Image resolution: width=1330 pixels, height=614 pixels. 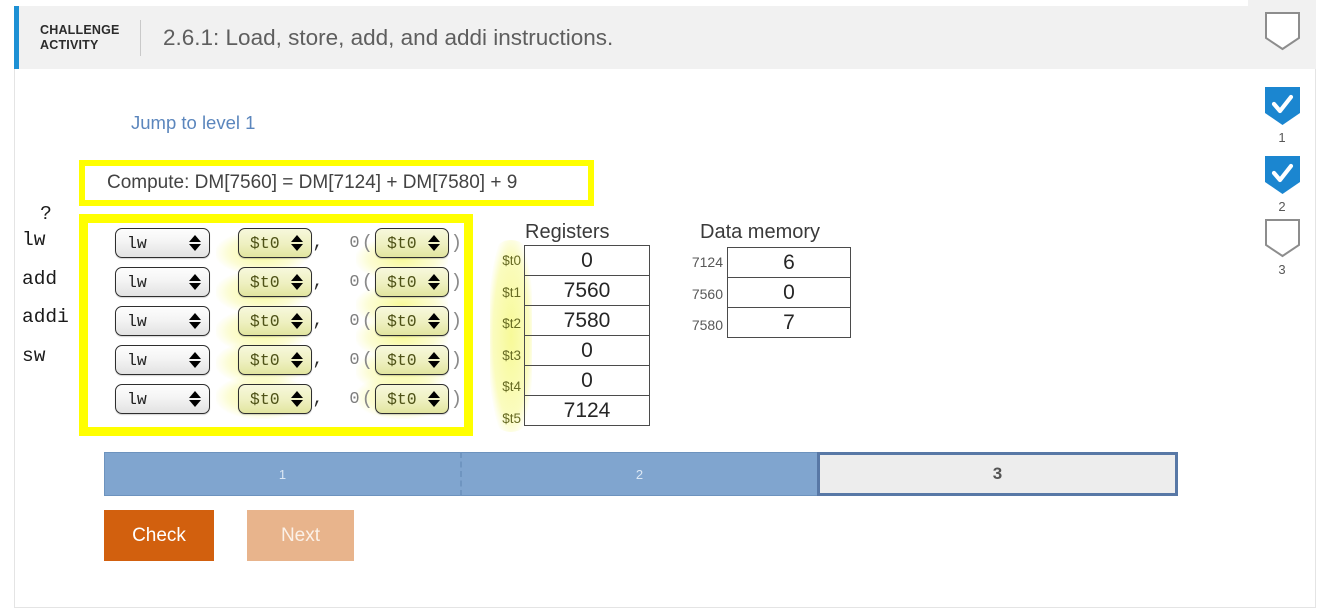 I want to click on register-value-4: 0, so click(x=587, y=380).